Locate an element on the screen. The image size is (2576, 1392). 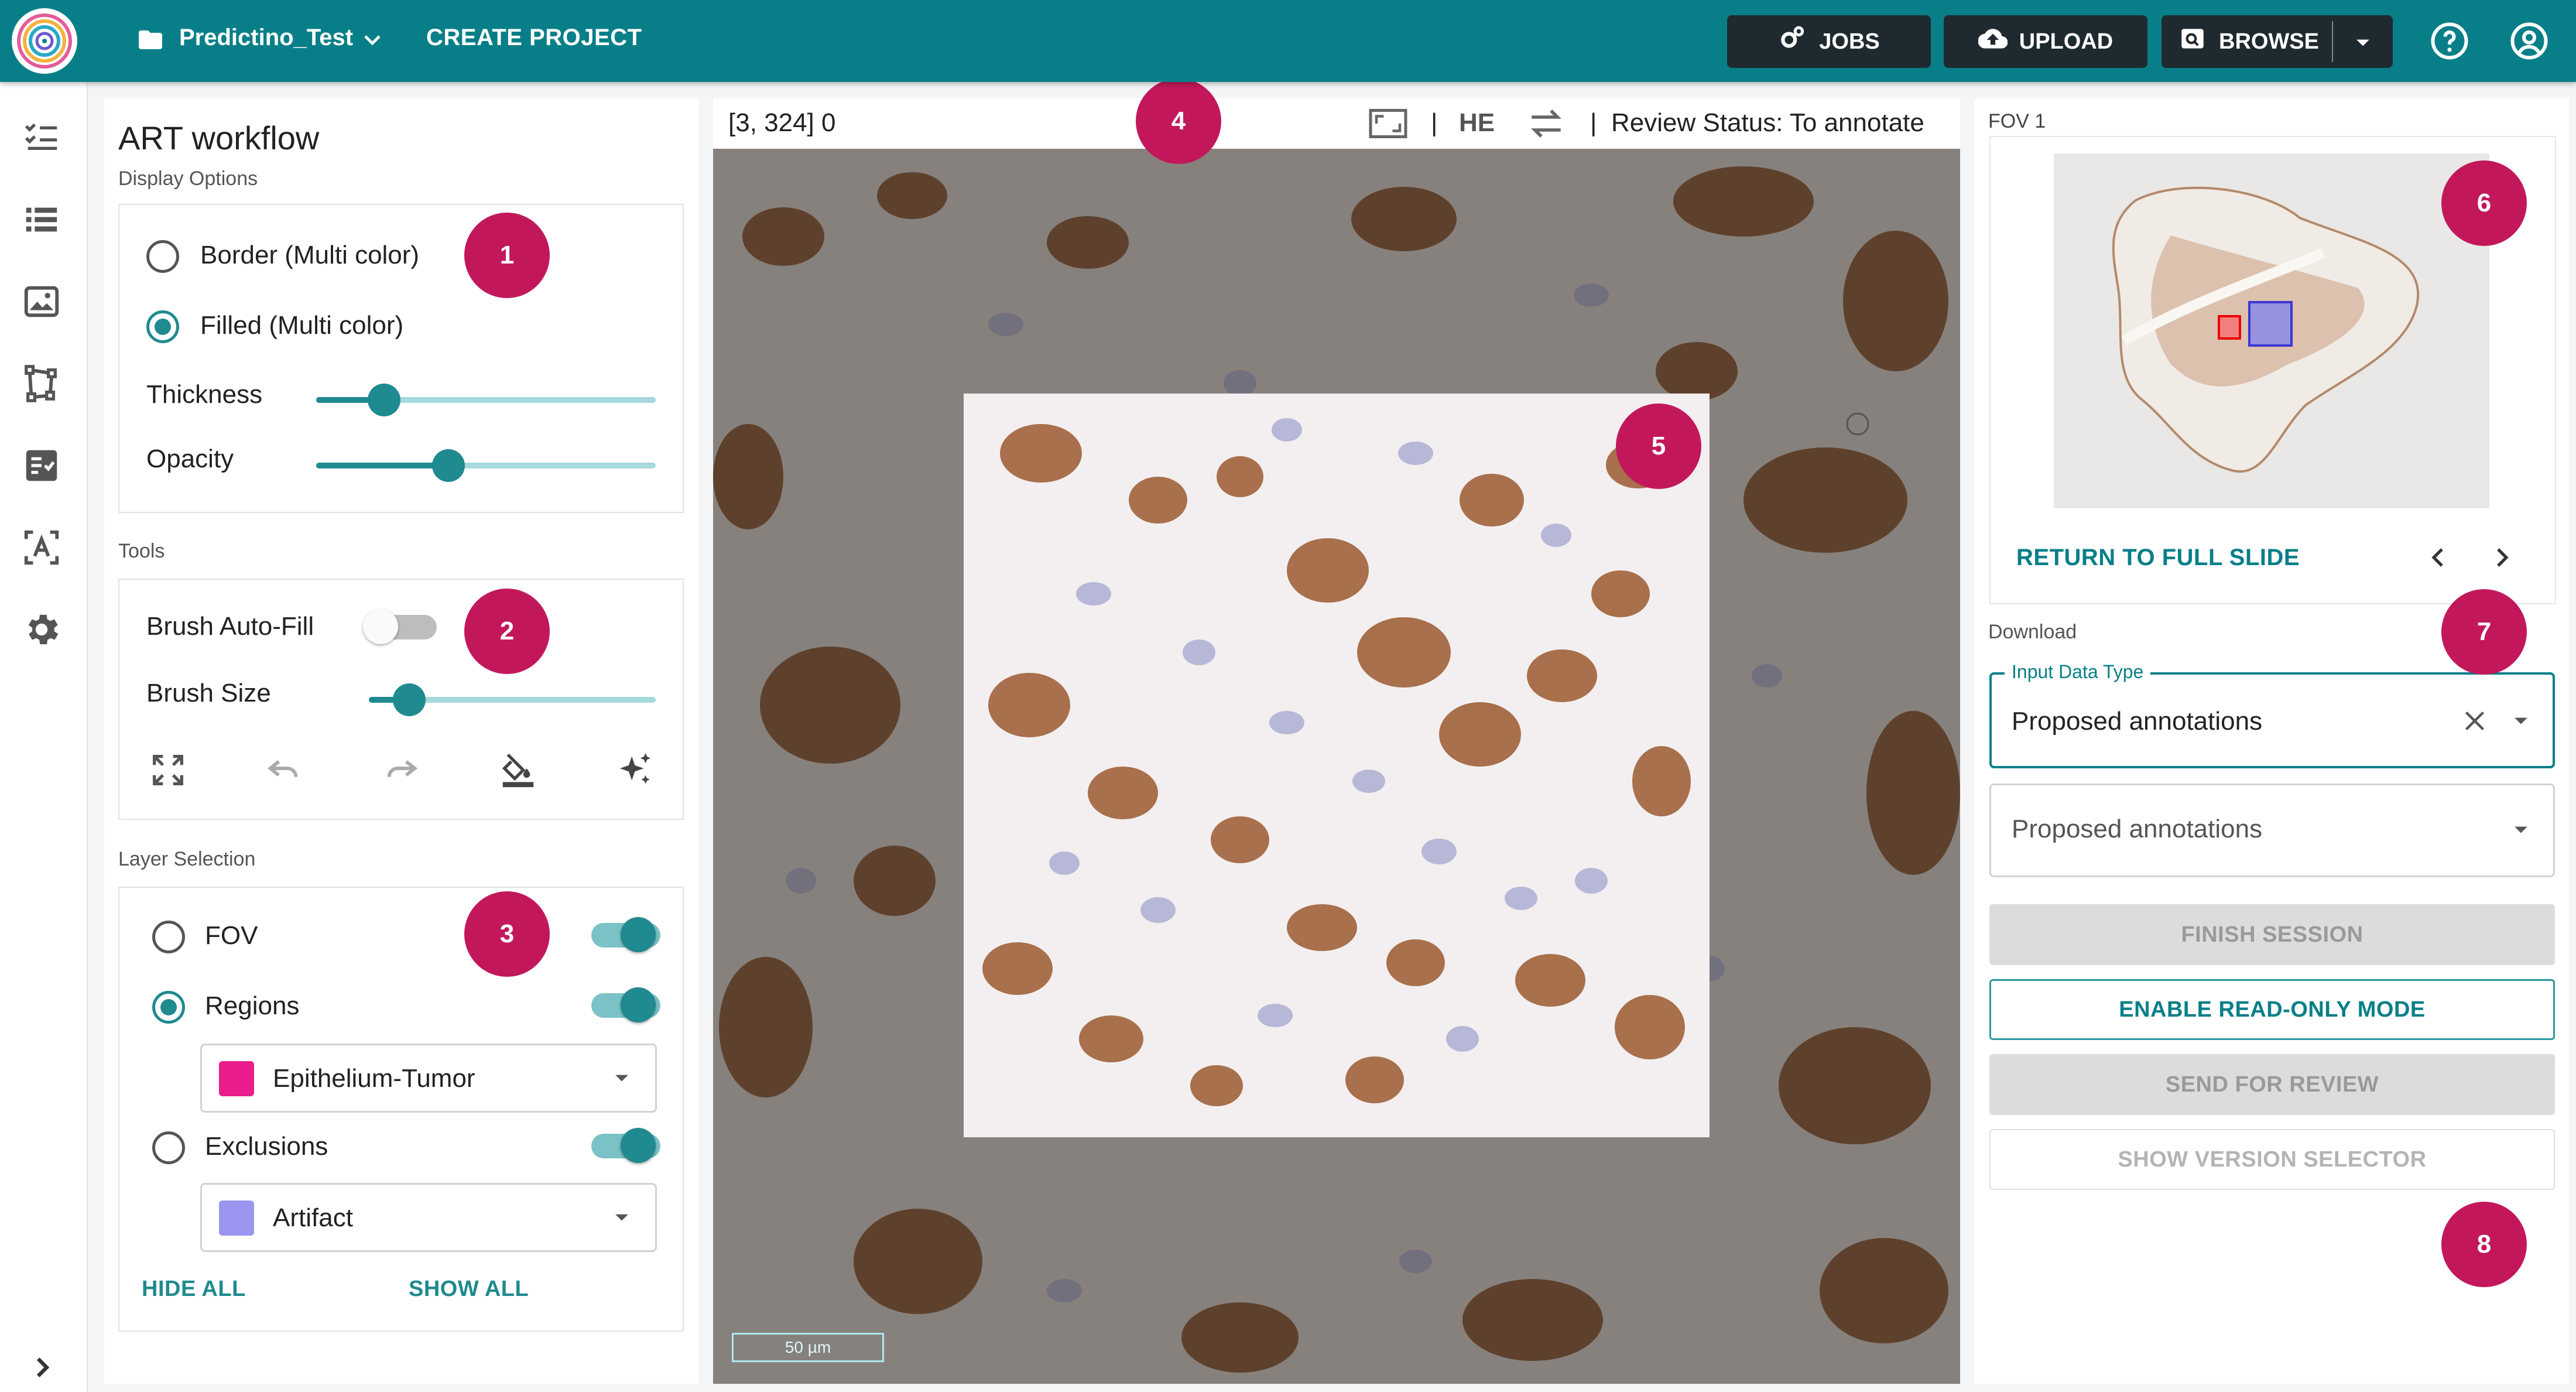
brush-size-slider-thumb is located at coordinates (409, 699).